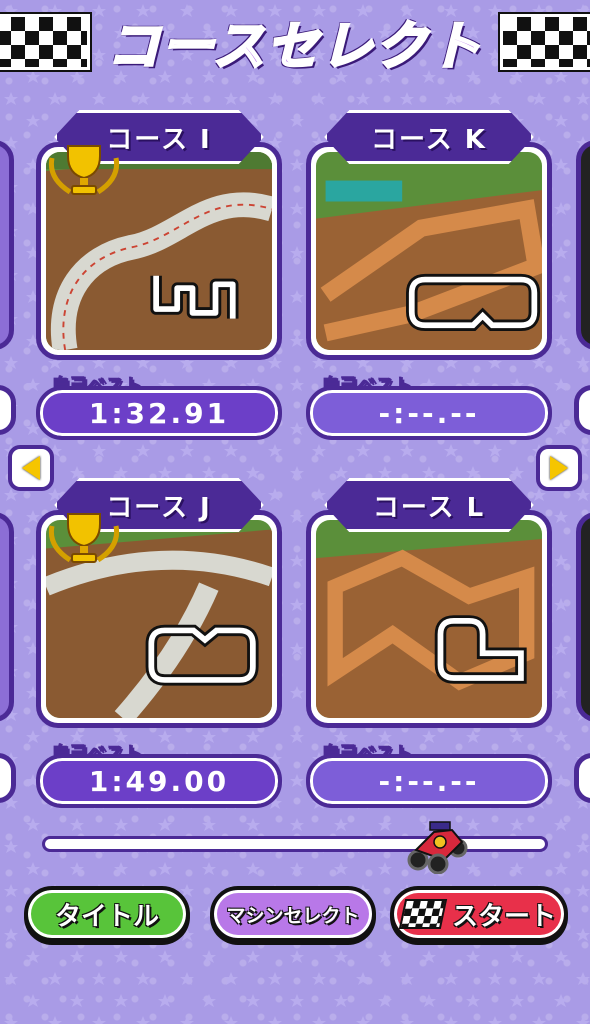 The width and height of the screenshot is (590, 1024). Describe the element at coordinates (159, 413) in the screenshot. I see `best-time-value: 1:32.91` at that location.